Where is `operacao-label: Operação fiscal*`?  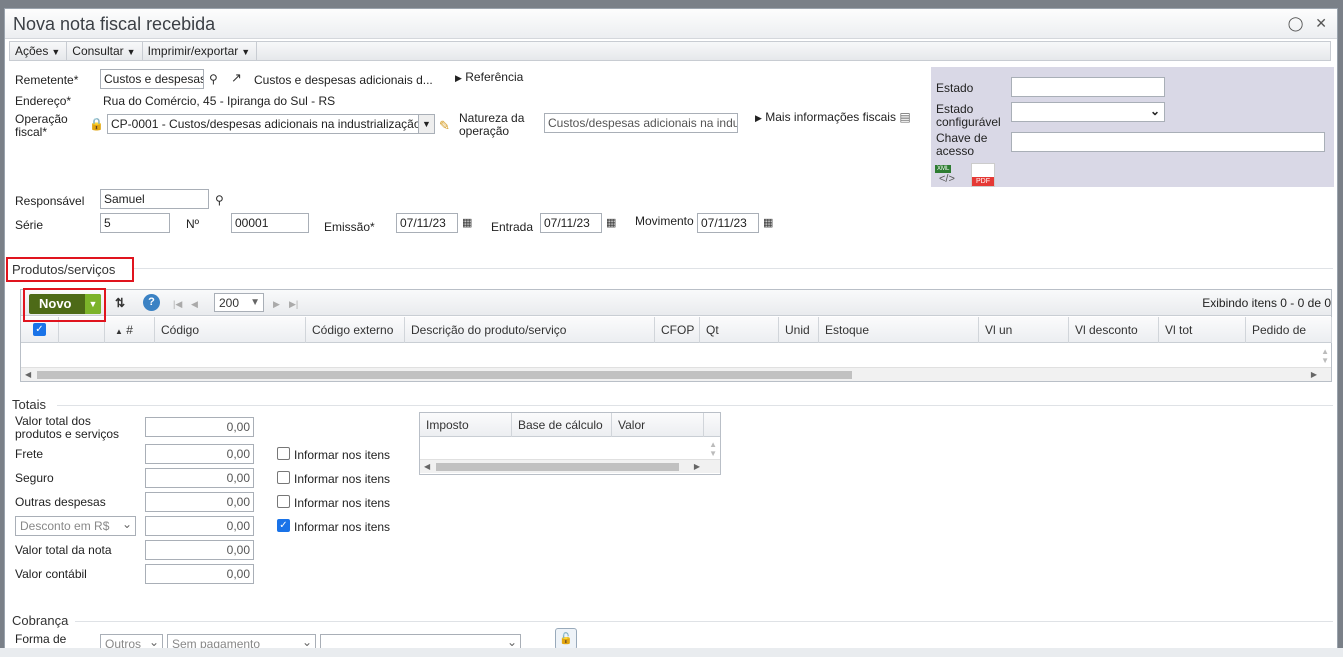 operacao-label: Operação fiscal* is located at coordinates (41, 125).